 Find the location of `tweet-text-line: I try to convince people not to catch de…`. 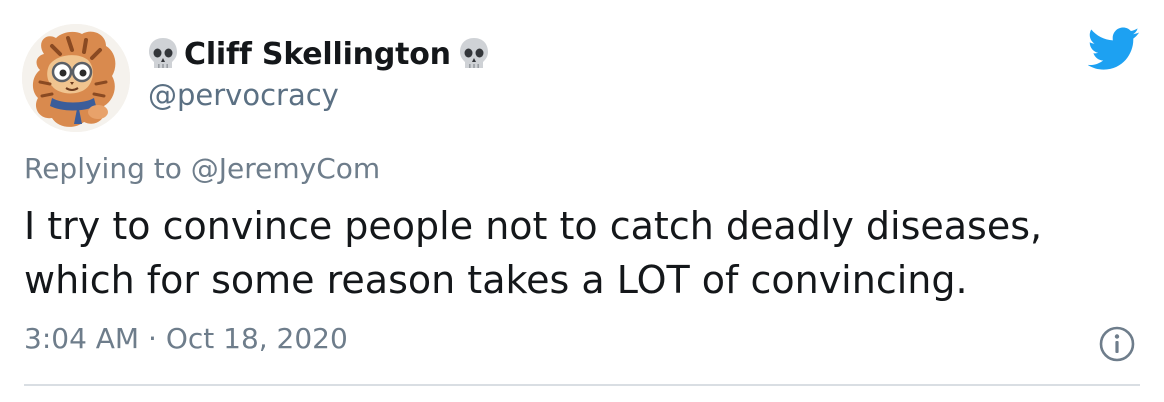

tweet-text-line: I try to convince people not to catch de… is located at coordinates (533, 226).